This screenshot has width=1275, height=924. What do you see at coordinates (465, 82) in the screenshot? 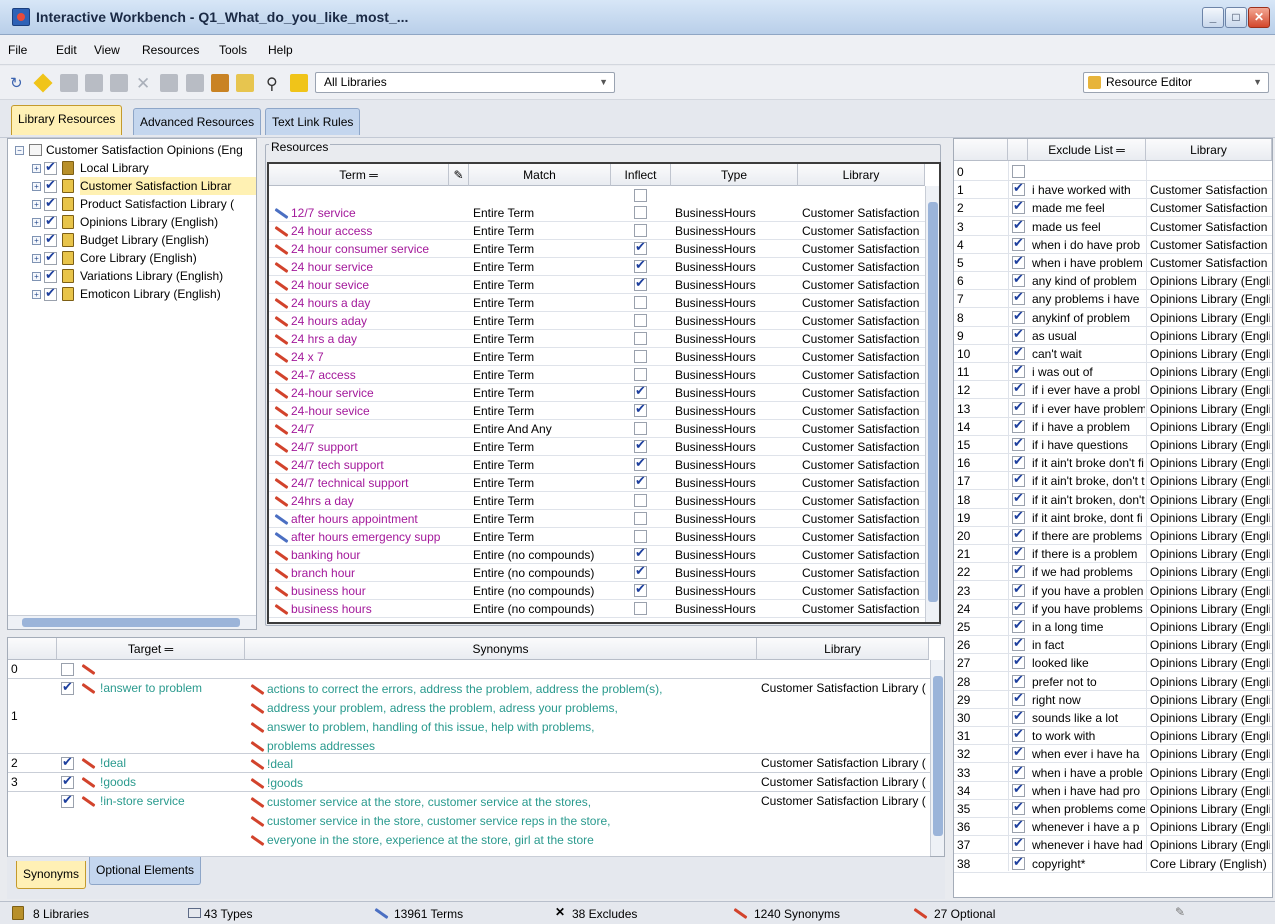
I see `library-filter-select: All Libraries ▼` at bounding box center [465, 82].